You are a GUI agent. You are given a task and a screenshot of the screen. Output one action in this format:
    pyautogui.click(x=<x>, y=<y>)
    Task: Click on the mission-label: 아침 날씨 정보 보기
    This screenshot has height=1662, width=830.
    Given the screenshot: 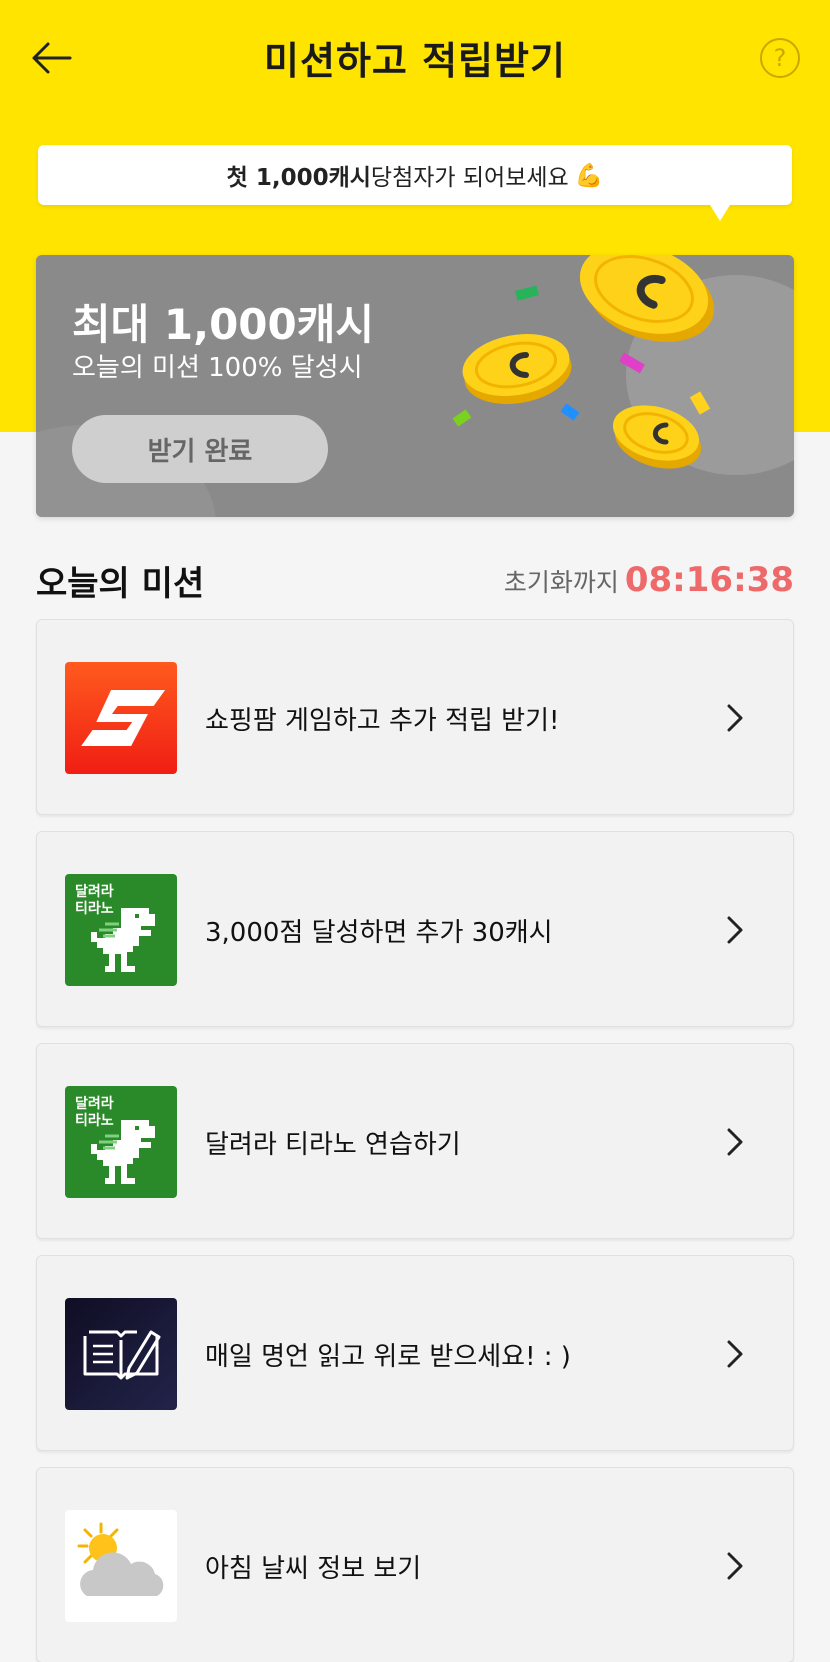 What is the action you would take?
    pyautogui.click(x=313, y=1568)
    